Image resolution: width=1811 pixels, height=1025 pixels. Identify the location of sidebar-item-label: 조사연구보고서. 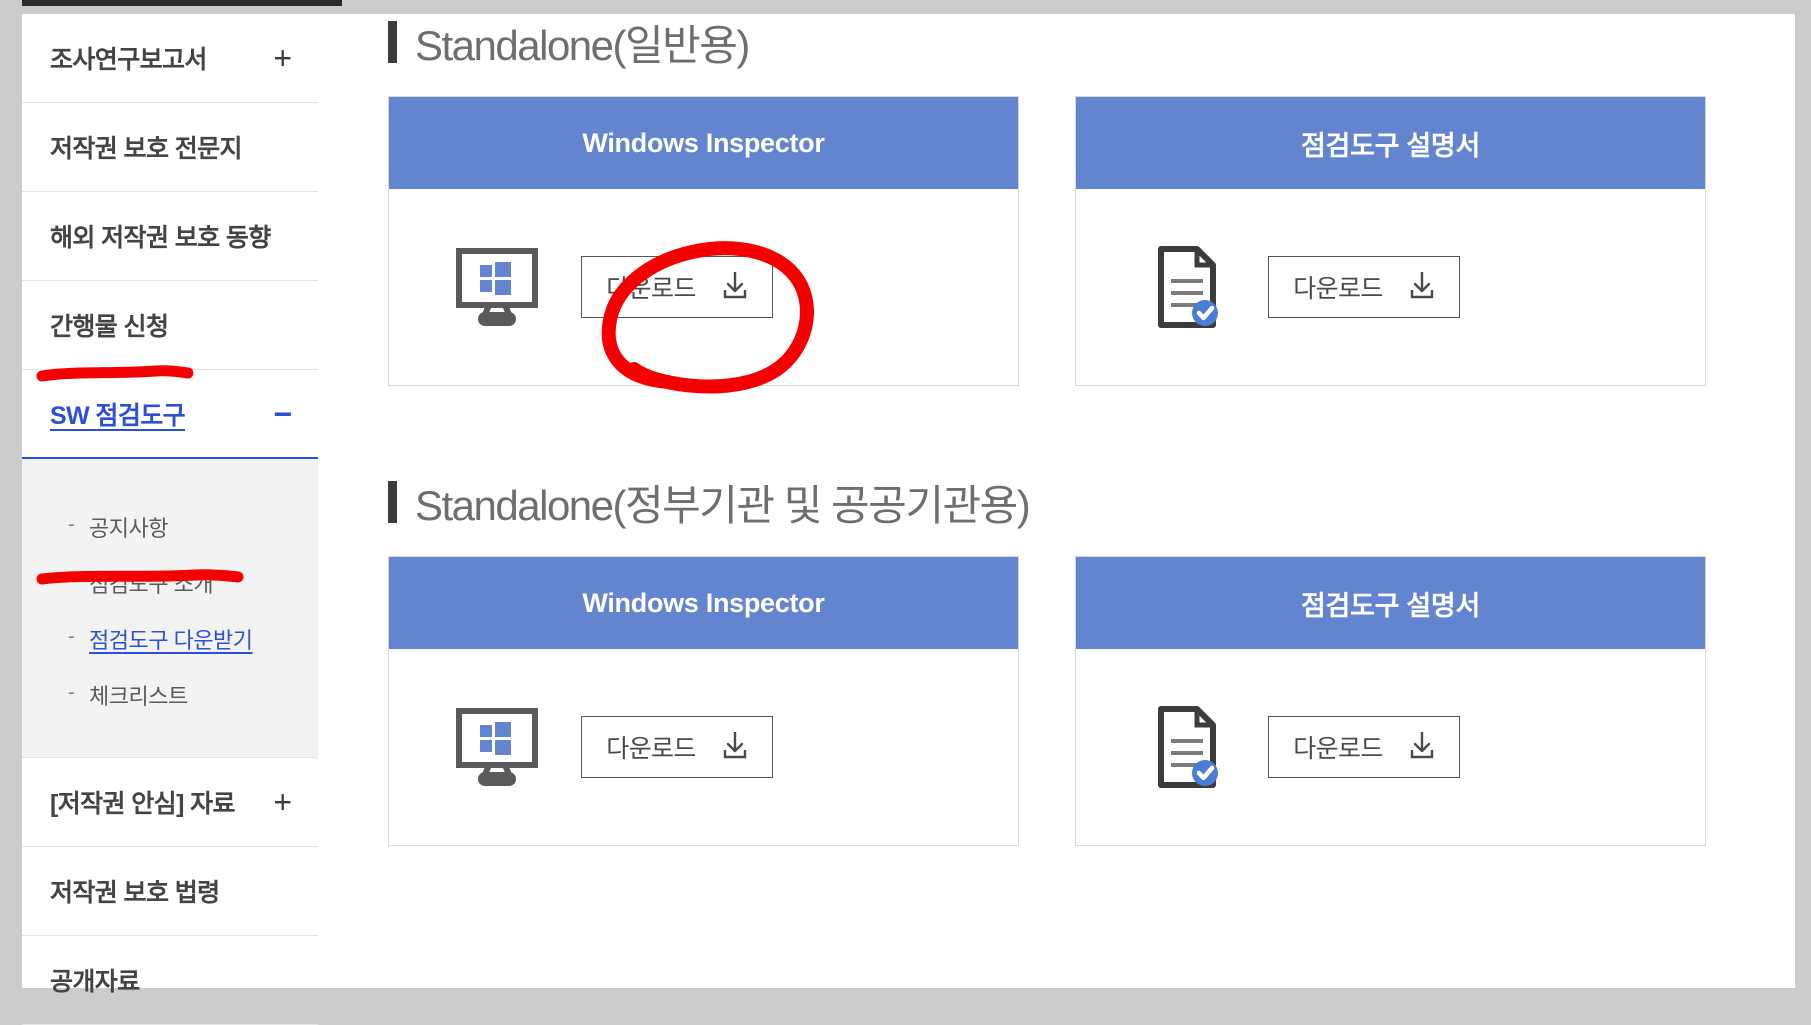
(128, 60).